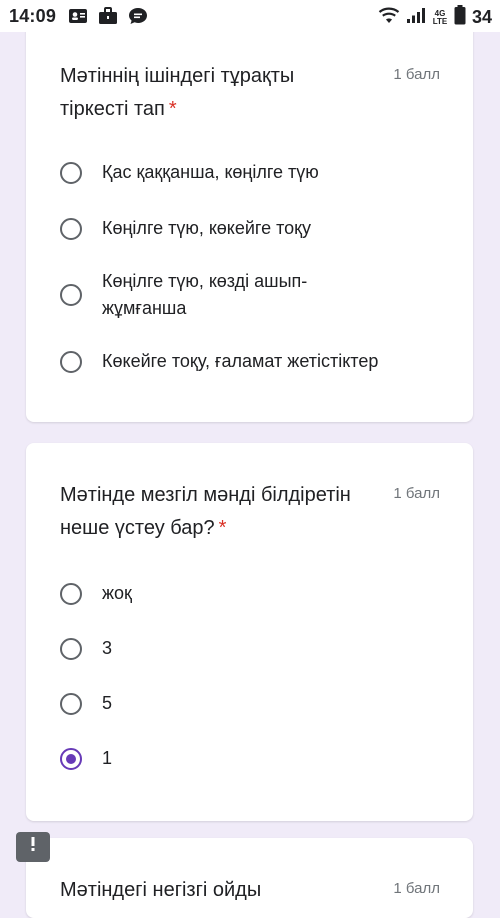 This screenshot has width=500, height=918. I want to click on radio-option: Көкейге тоқу, ғаламат жетістіктер, so click(250, 361).